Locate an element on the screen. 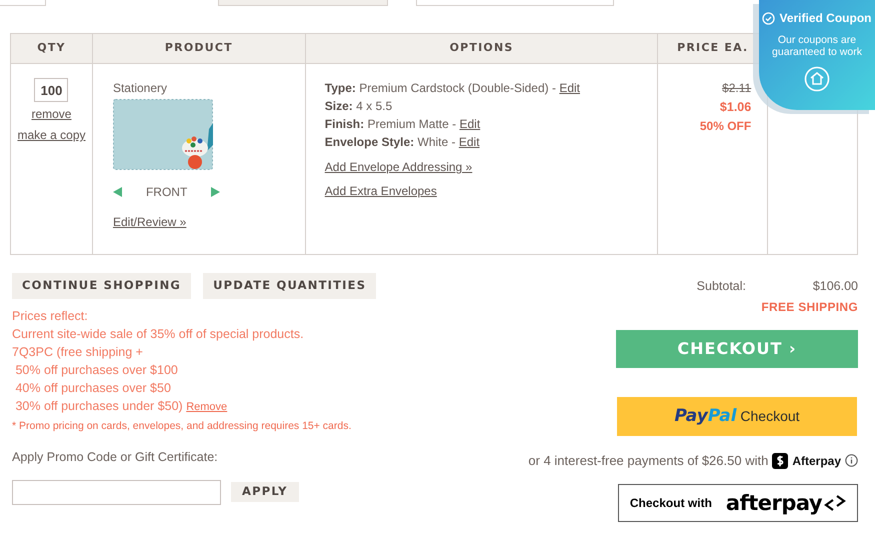 The width and height of the screenshot is (875, 533). original-price: $2.11 is located at coordinates (737, 88).